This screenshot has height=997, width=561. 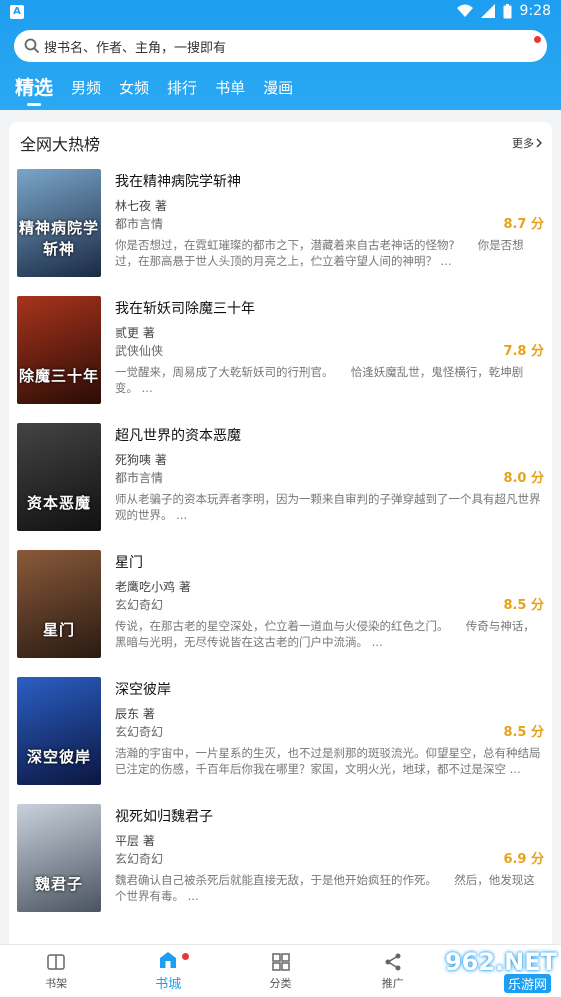 I want to click on book-author: 贰更 著, so click(x=135, y=333).